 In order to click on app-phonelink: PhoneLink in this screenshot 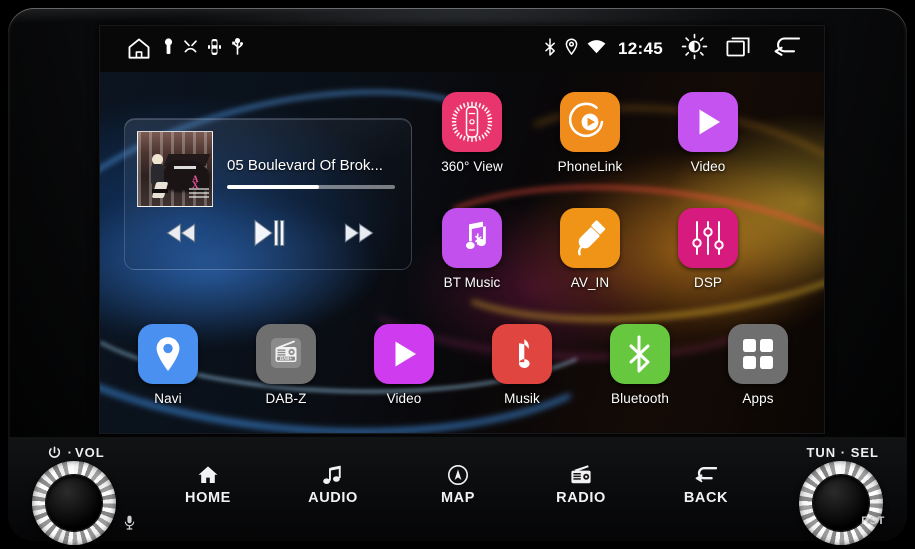, I will do `click(590, 133)`.